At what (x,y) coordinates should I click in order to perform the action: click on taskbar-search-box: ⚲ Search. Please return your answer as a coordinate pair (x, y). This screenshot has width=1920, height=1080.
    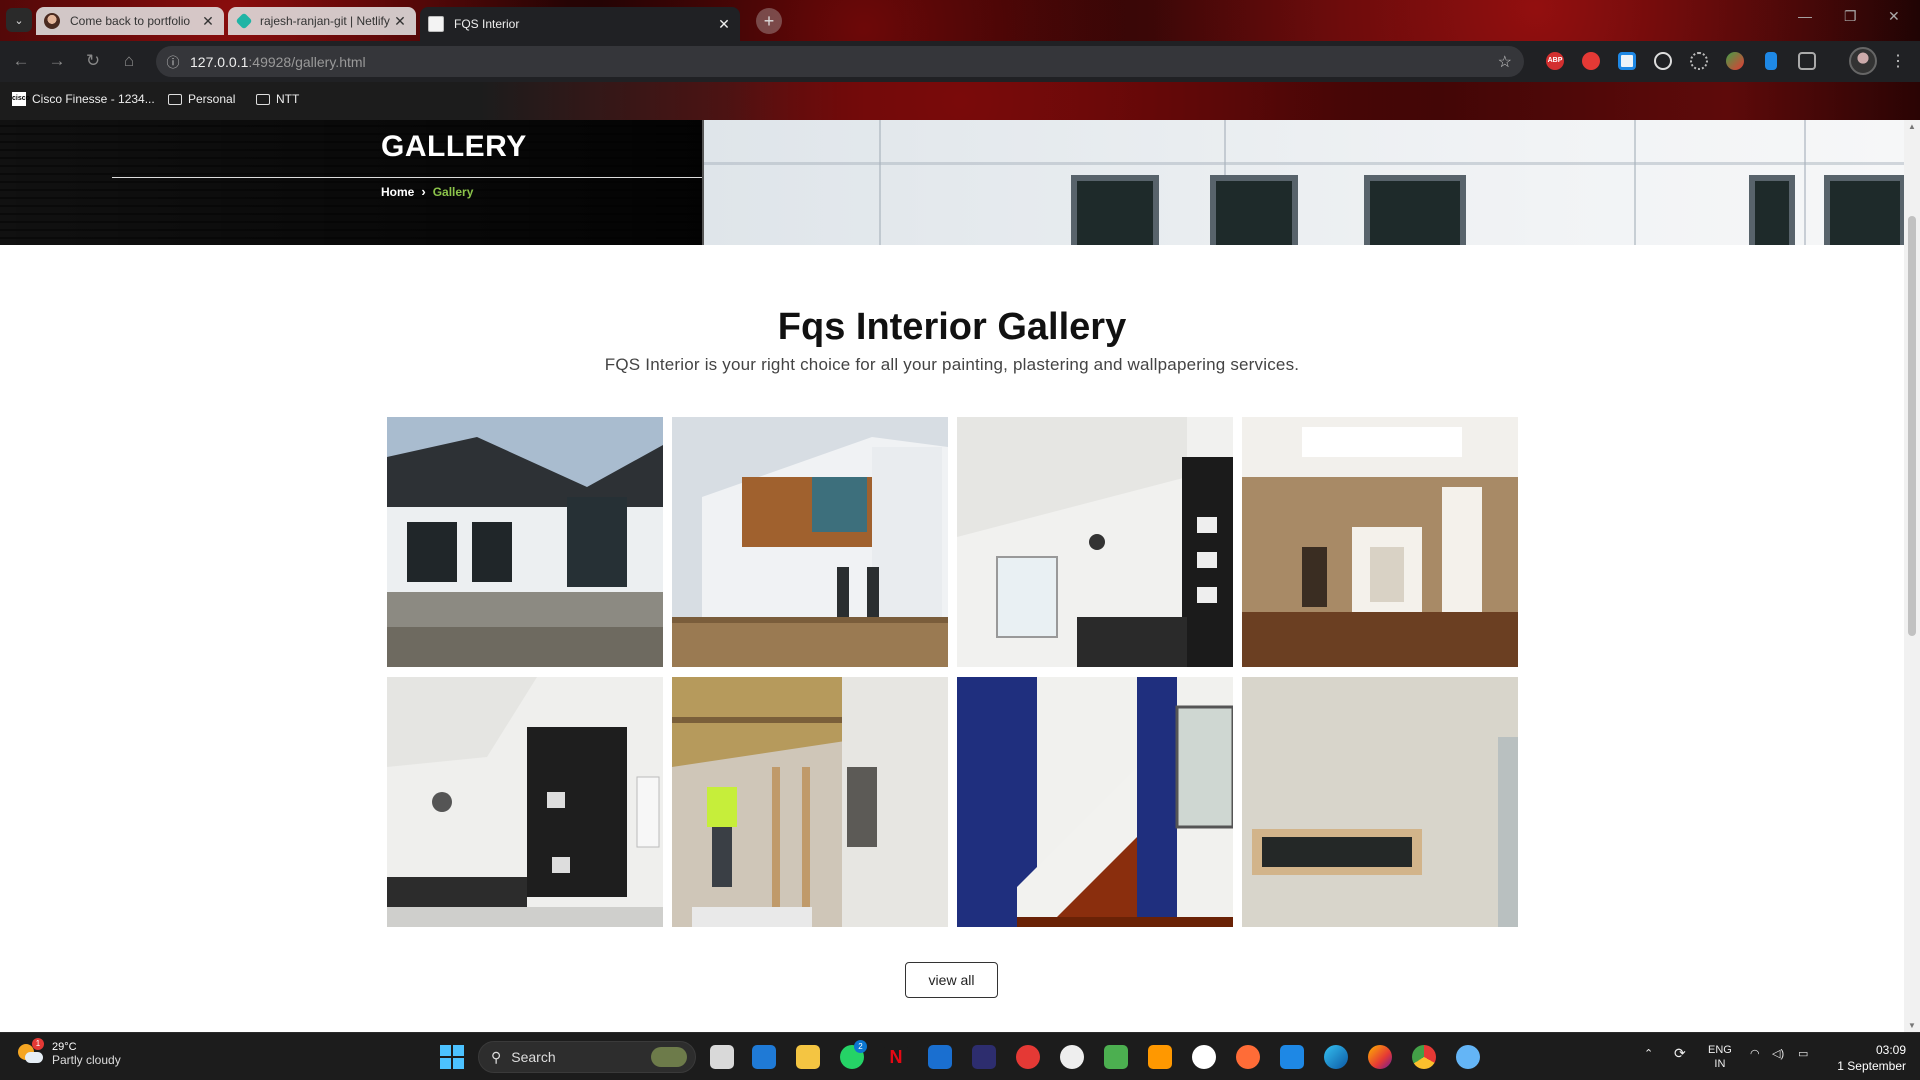
    Looking at the image, I should click on (587, 1057).